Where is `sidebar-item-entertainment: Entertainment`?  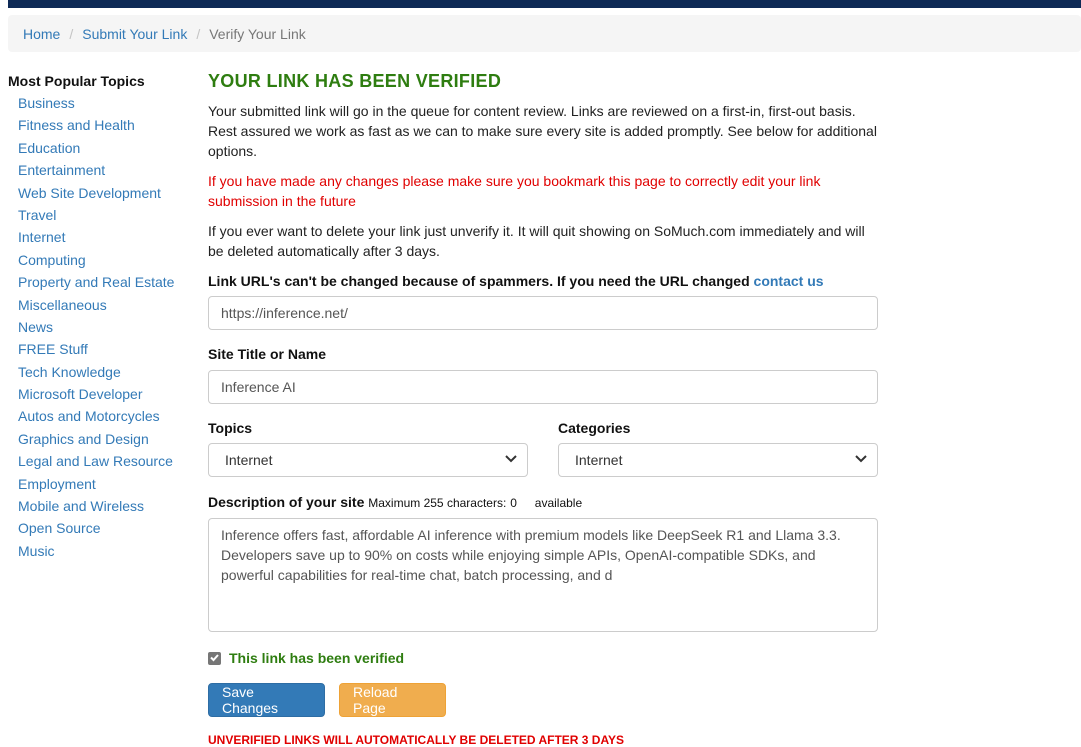 sidebar-item-entertainment: Entertainment is located at coordinates (61, 170).